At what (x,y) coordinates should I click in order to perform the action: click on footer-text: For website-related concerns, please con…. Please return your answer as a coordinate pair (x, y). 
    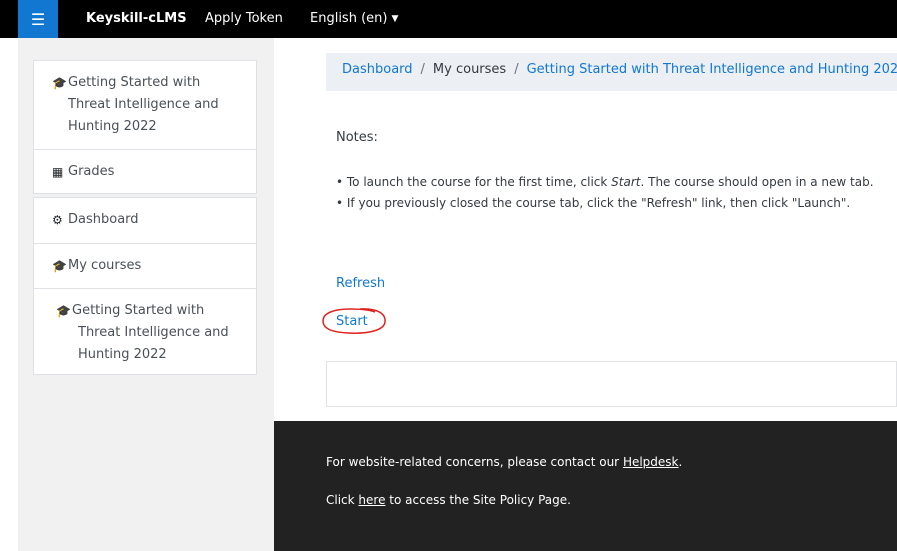
    Looking at the image, I should click on (474, 462).